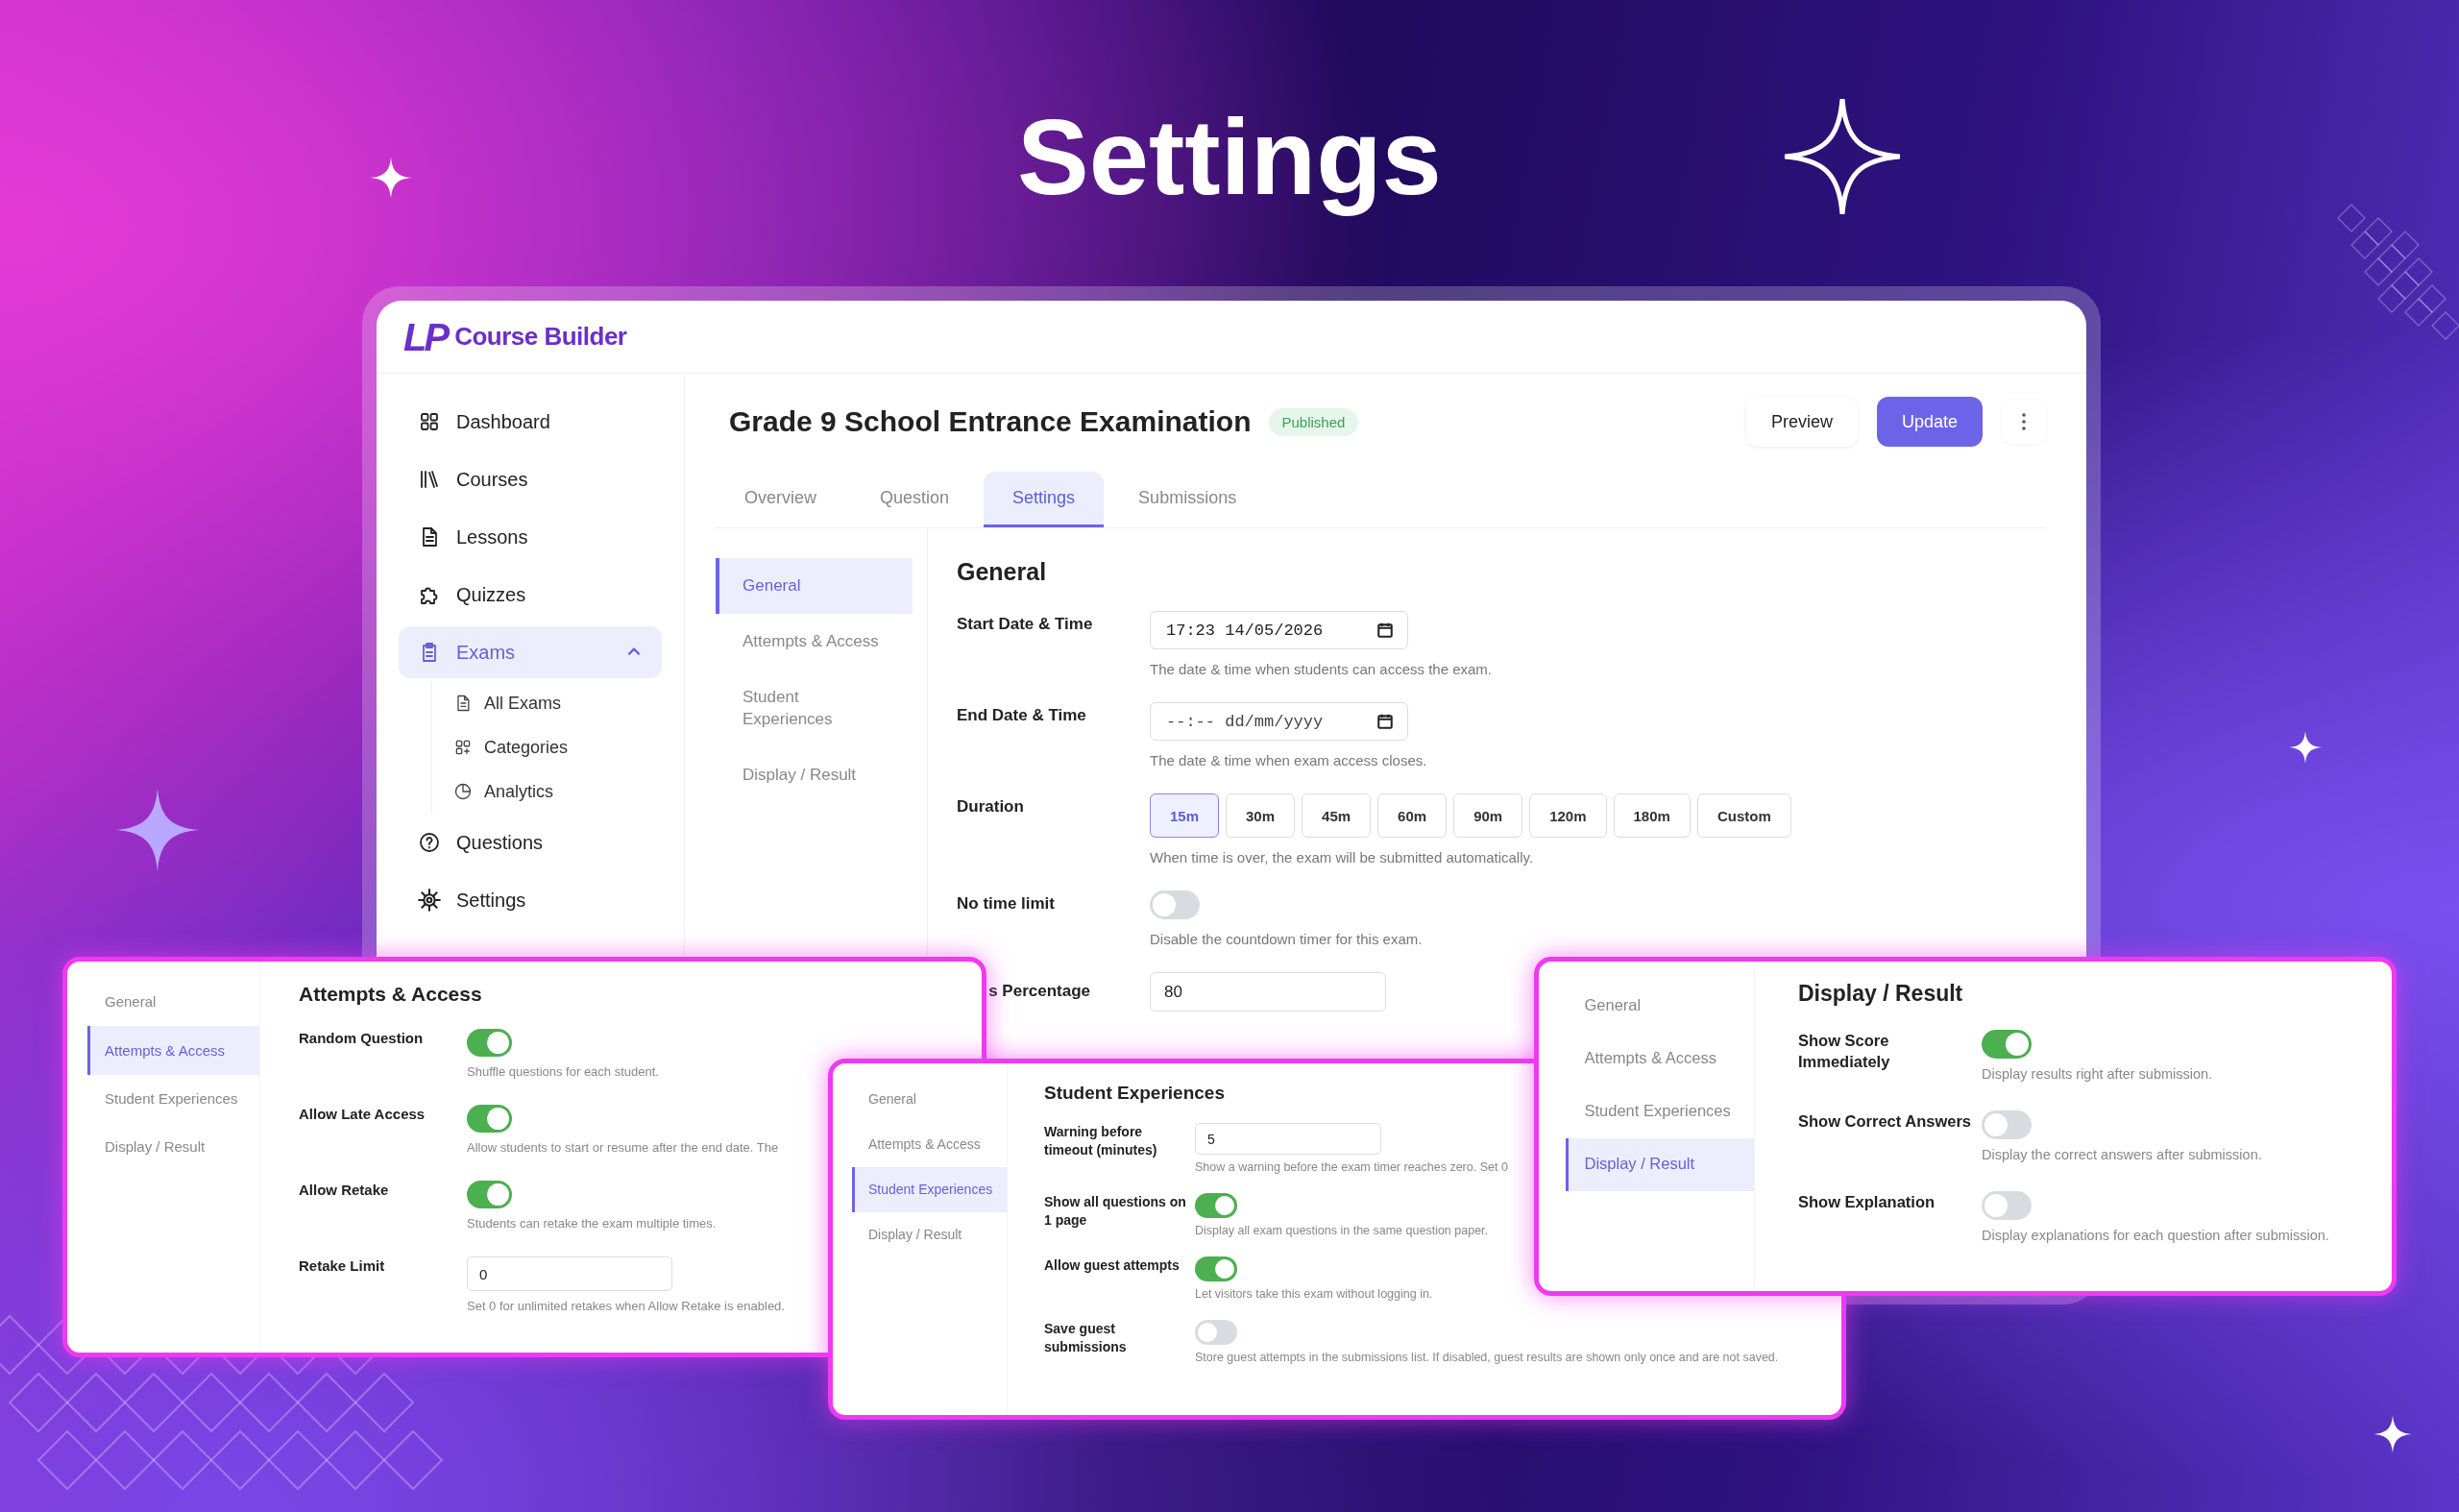 This screenshot has height=1512, width=2459. I want to click on help-text: Let visitors take this exam without logging in., so click(1314, 1294).